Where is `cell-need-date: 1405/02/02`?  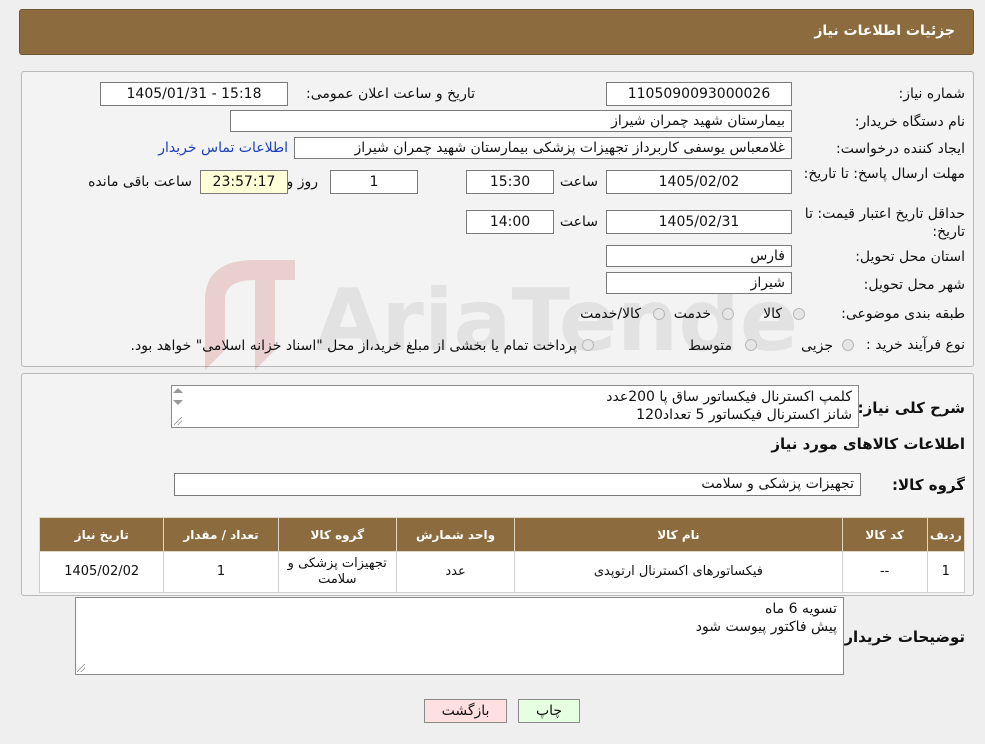 cell-need-date: 1405/02/02 is located at coordinates (101, 572).